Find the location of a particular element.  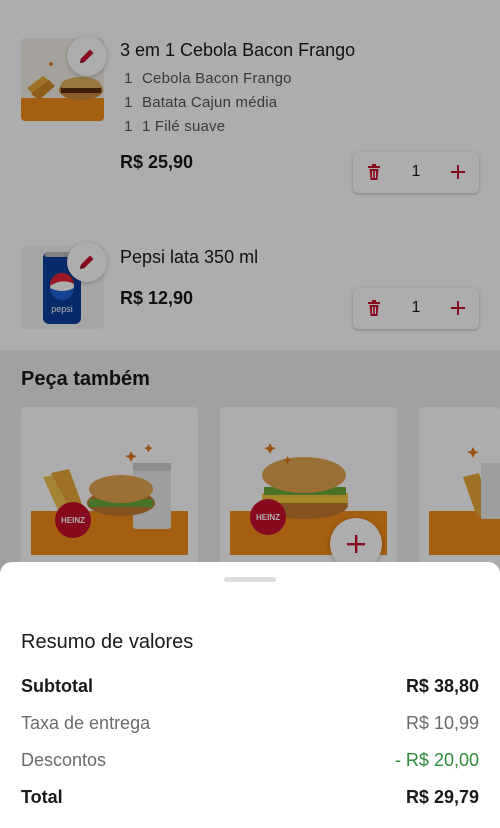

drag-handle is located at coordinates (250, 579).